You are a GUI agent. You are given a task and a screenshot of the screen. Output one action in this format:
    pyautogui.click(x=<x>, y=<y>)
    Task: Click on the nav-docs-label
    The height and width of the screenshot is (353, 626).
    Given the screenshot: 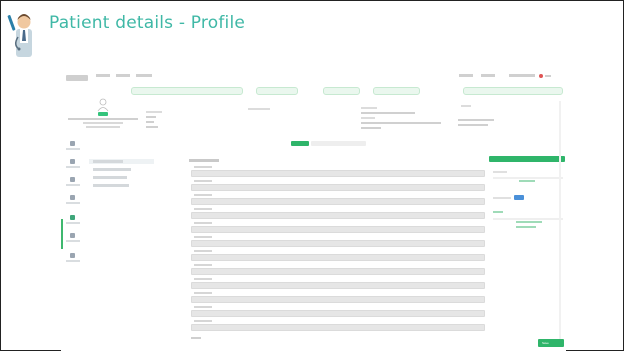 What is the action you would take?
    pyautogui.click(x=73, y=203)
    